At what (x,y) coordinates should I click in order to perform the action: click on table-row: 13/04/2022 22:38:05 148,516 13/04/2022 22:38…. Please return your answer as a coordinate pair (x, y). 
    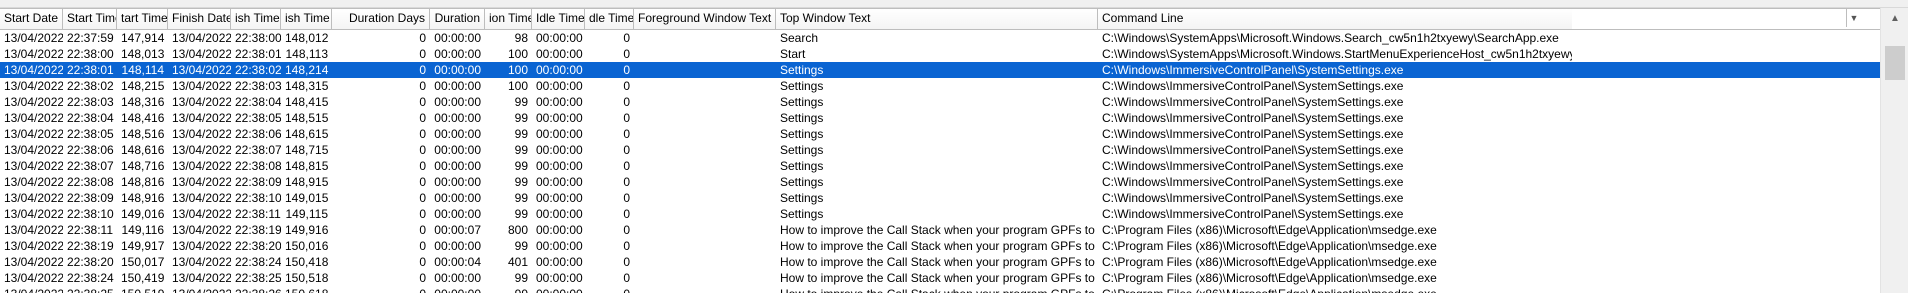
    Looking at the image, I should click on (940, 134).